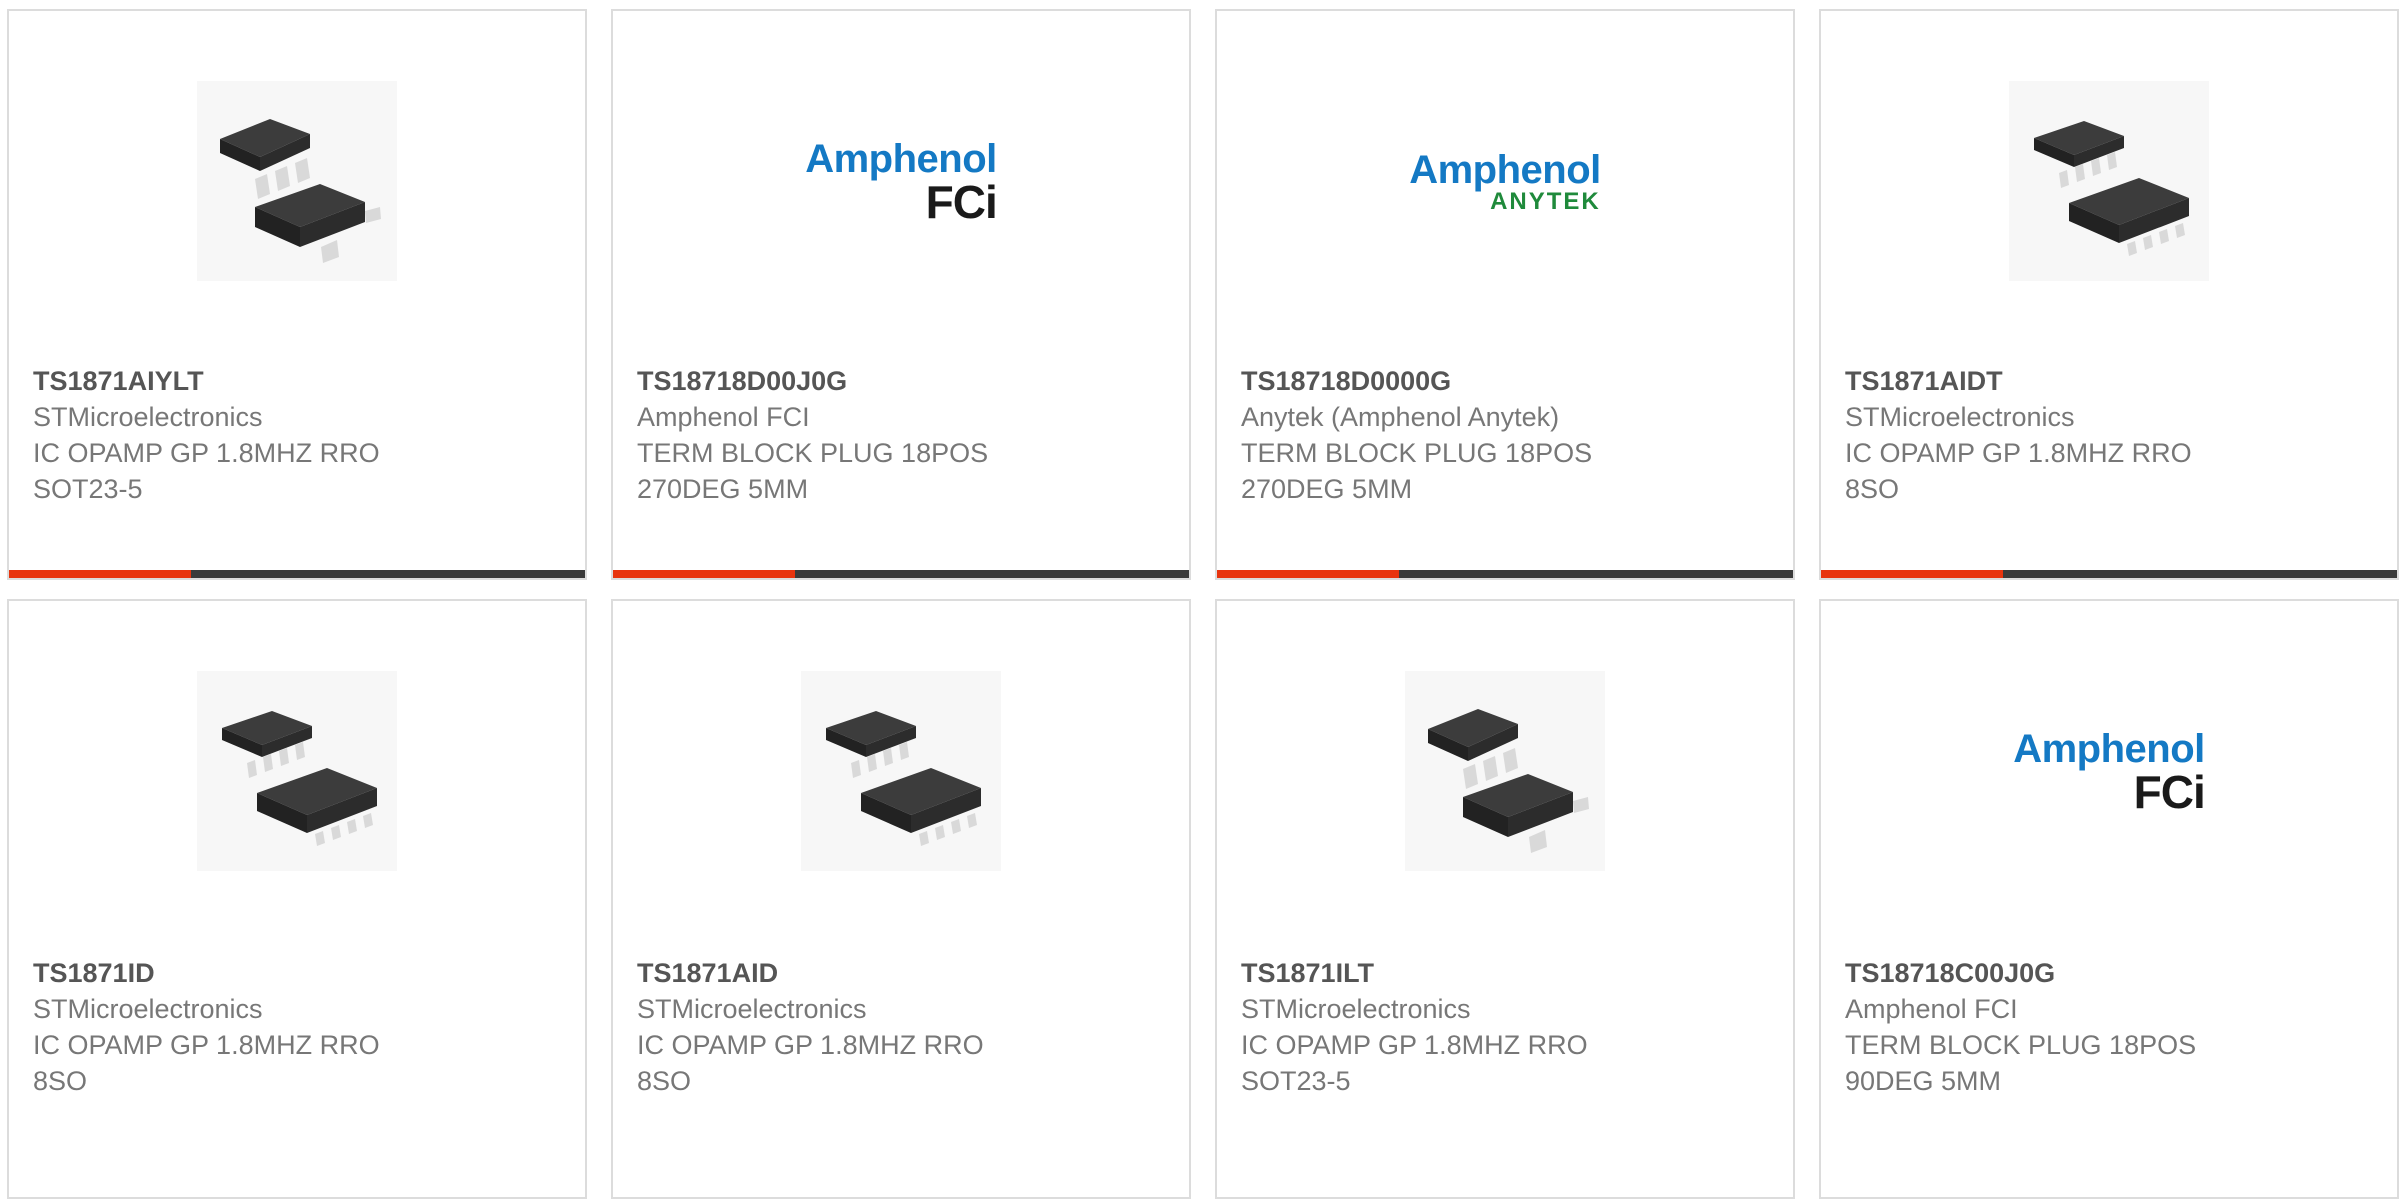 This screenshot has height=1199, width=2400. I want to click on part-number: TS18718D00J0G, so click(903, 381).